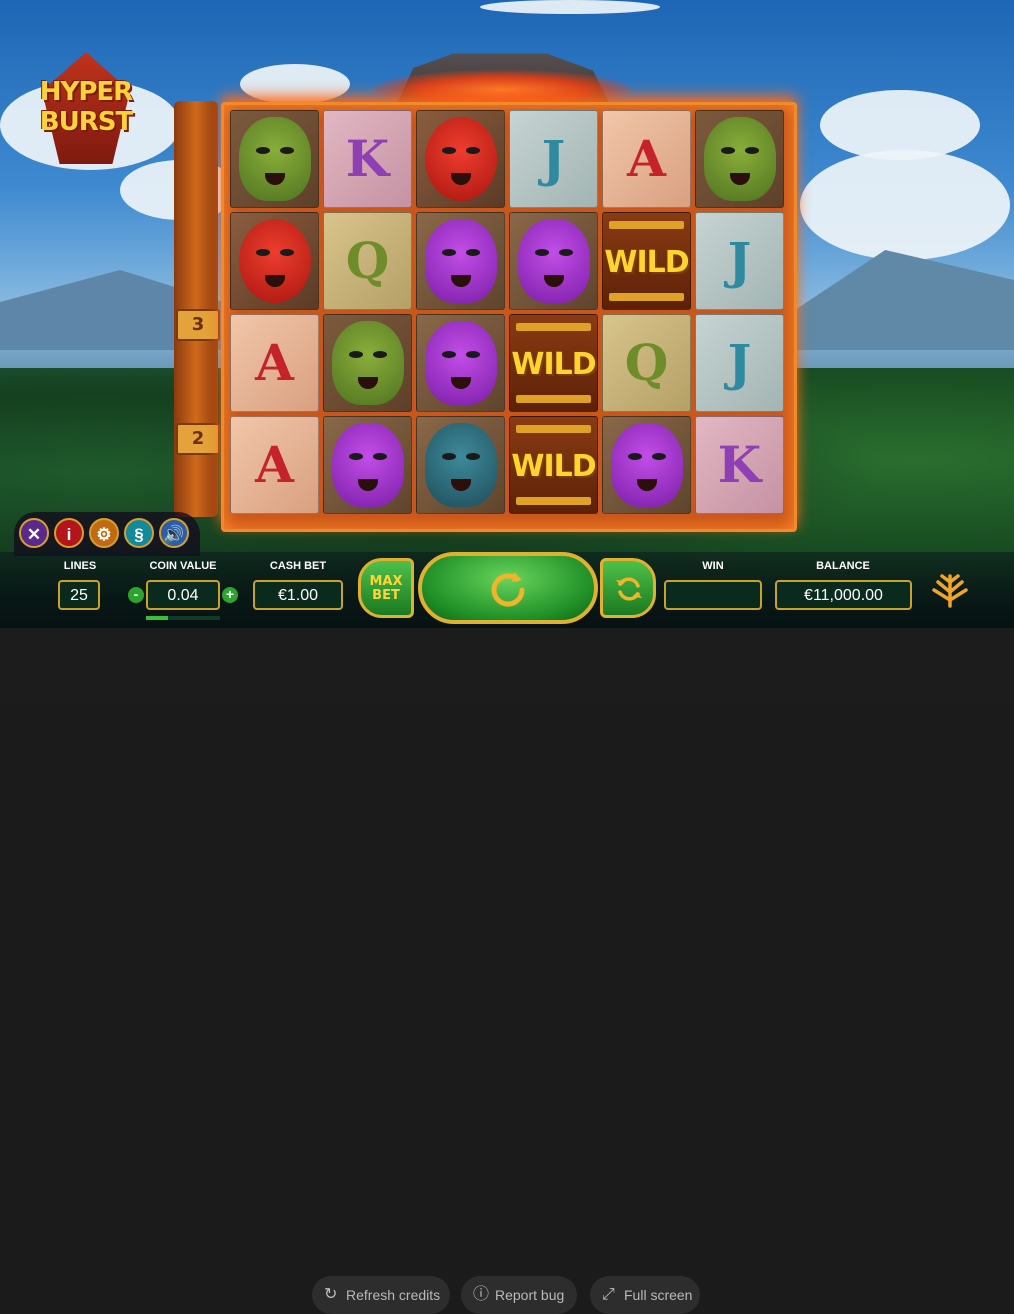 This screenshot has height=1314, width=1014. I want to click on rules-button: §, so click(139, 533).